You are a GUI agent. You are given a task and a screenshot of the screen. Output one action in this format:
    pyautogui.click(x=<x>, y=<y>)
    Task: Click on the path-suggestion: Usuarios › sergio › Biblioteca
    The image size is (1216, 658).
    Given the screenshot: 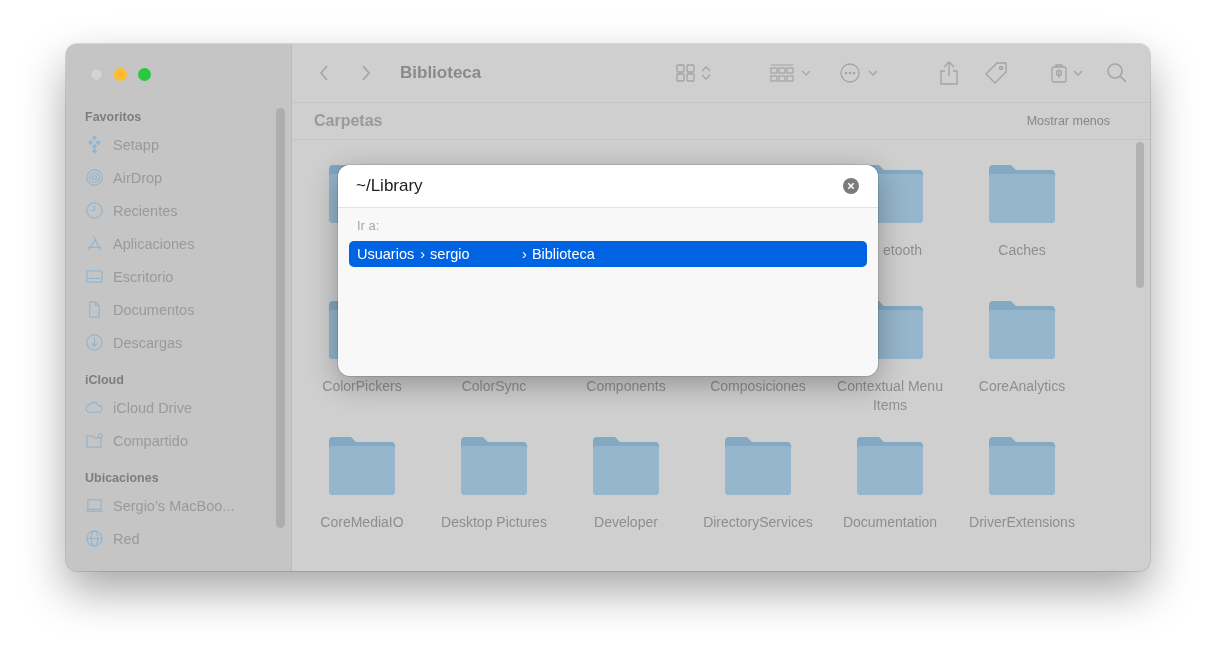 What is the action you would take?
    pyautogui.click(x=608, y=254)
    